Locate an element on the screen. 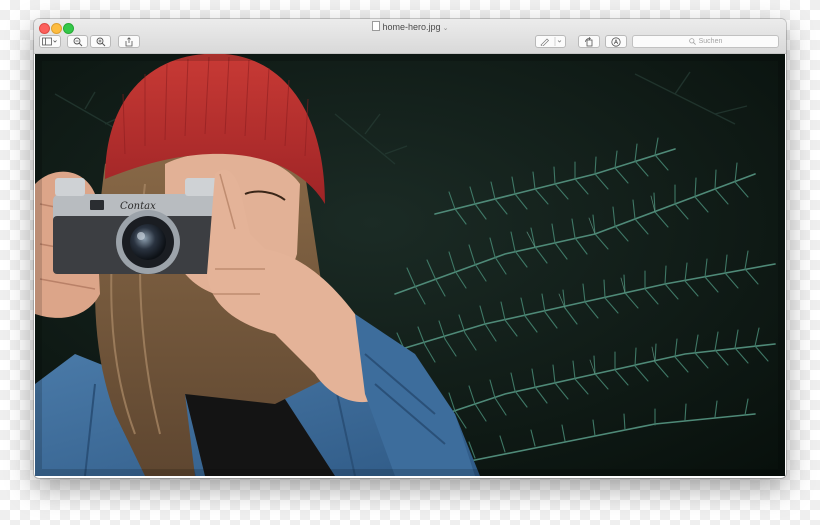 This screenshot has height=525, width=820. zoom-in-icon is located at coordinates (100, 41).